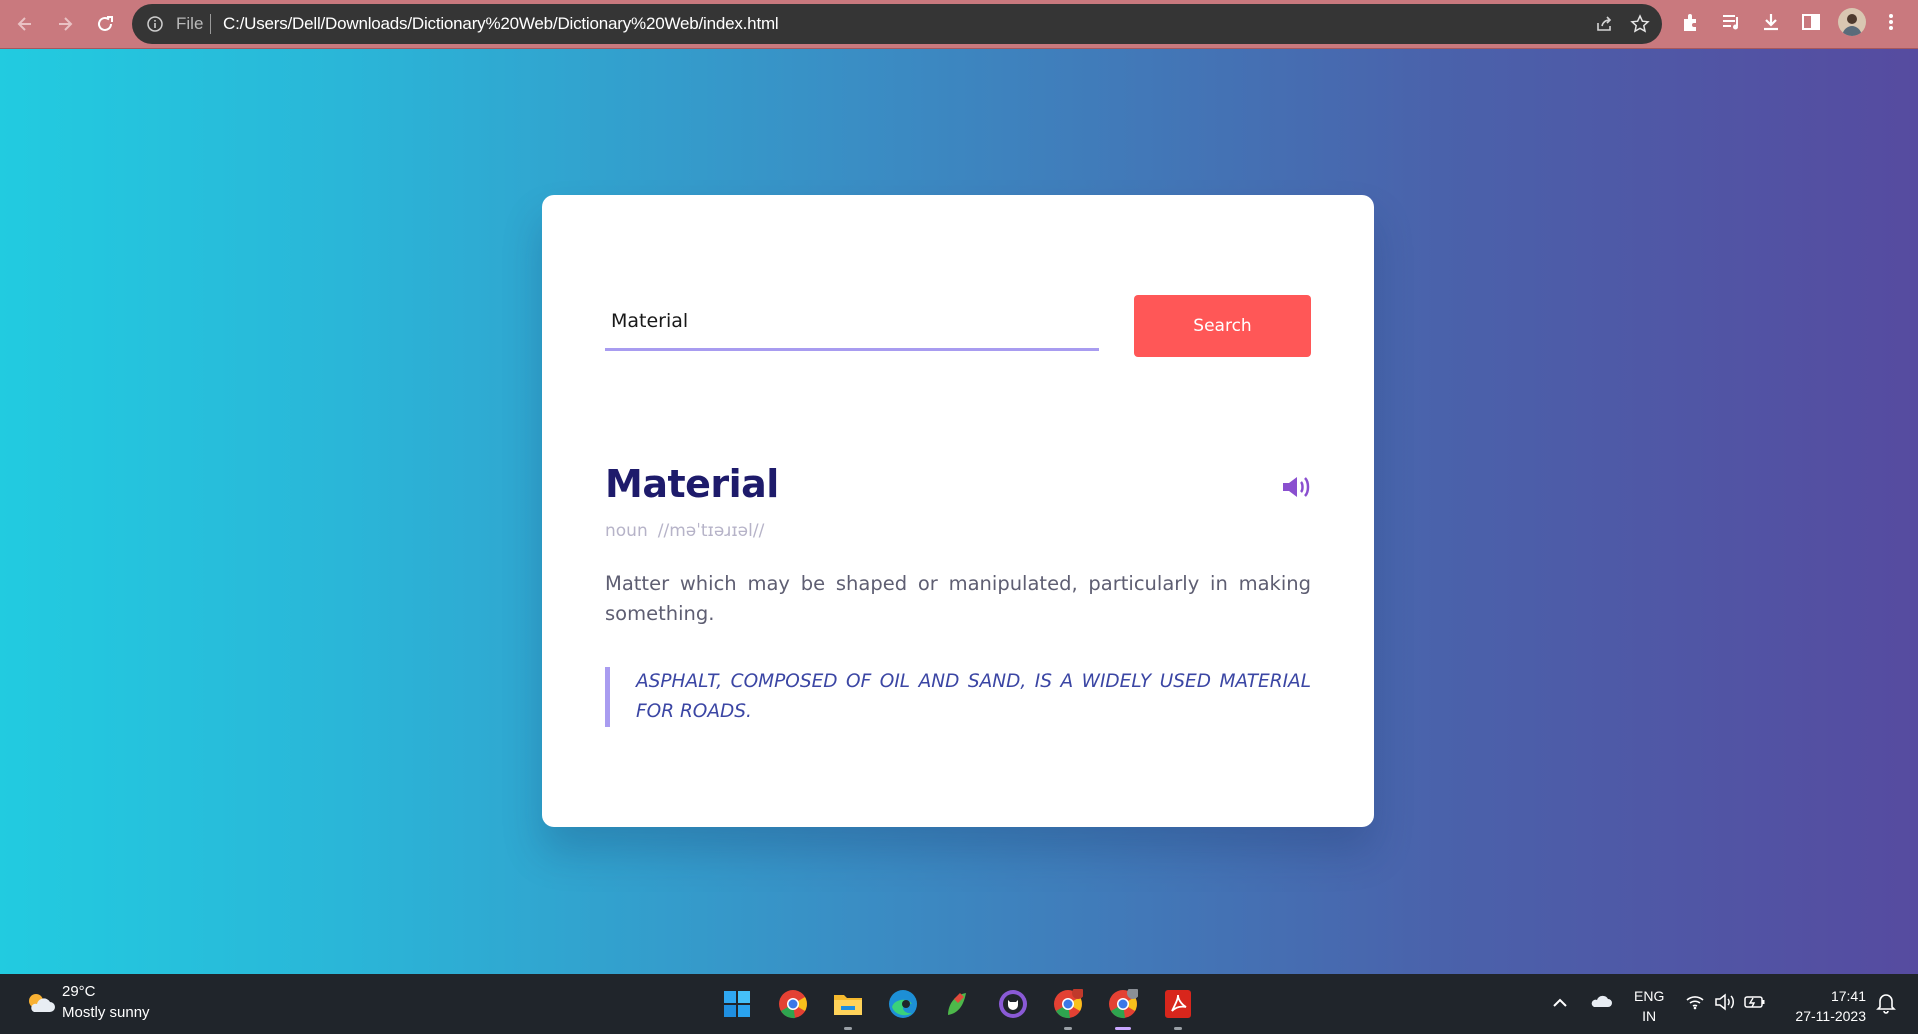 The width and height of the screenshot is (1918, 1034). Describe the element at coordinates (1123, 1028) in the screenshot. I see `active-indicator` at that location.